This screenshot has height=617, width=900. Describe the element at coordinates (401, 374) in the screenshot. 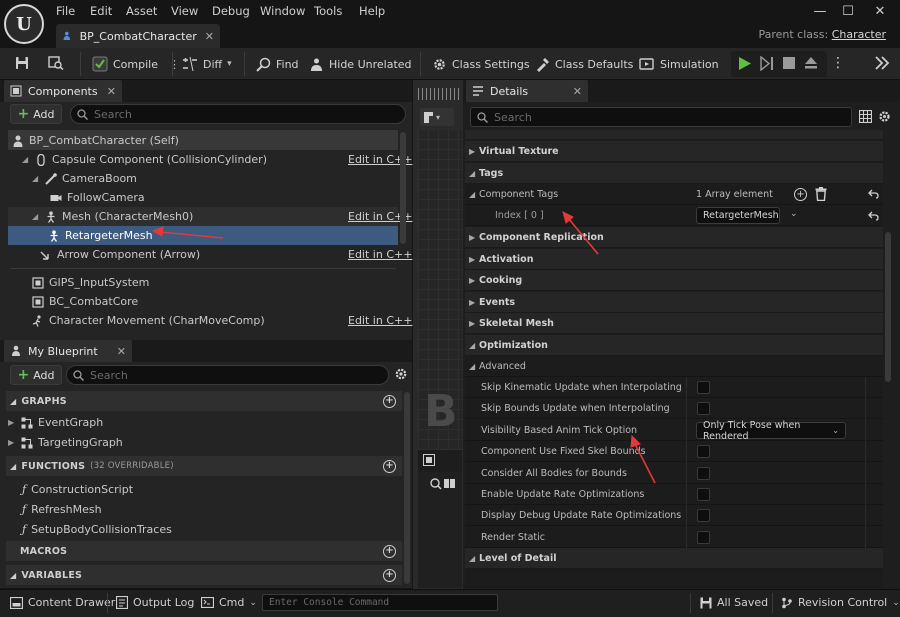

I see `settings-gear-icon` at that location.